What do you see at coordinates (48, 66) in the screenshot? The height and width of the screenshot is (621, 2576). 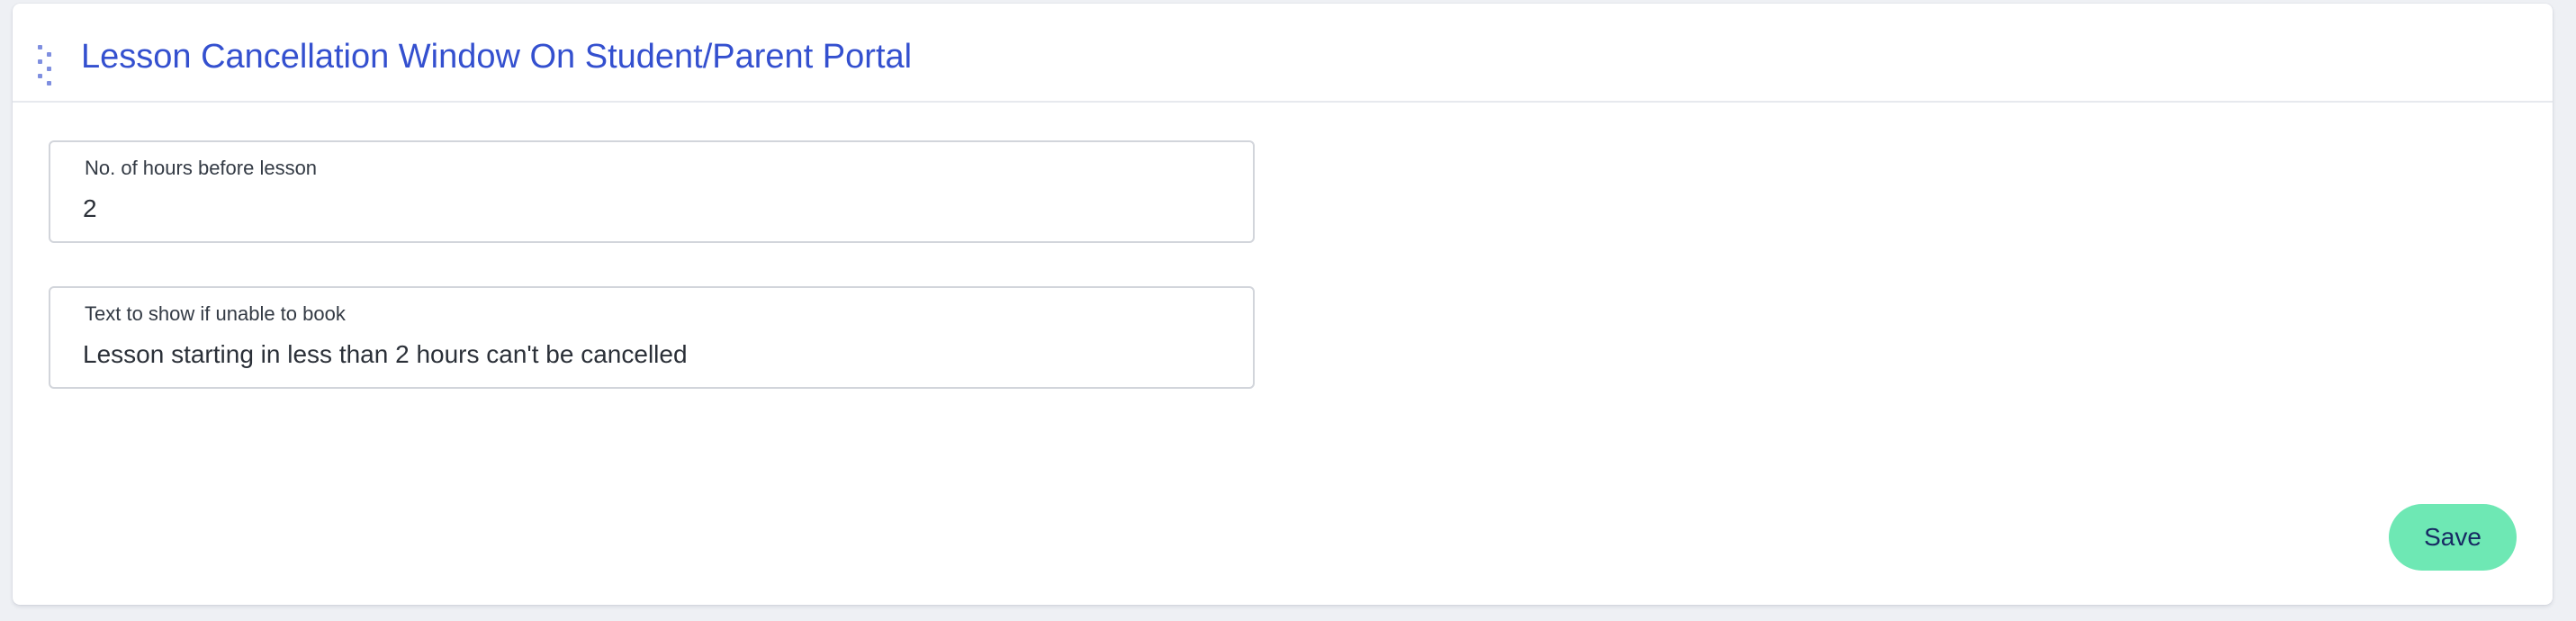 I see `drag-handle-icon` at bounding box center [48, 66].